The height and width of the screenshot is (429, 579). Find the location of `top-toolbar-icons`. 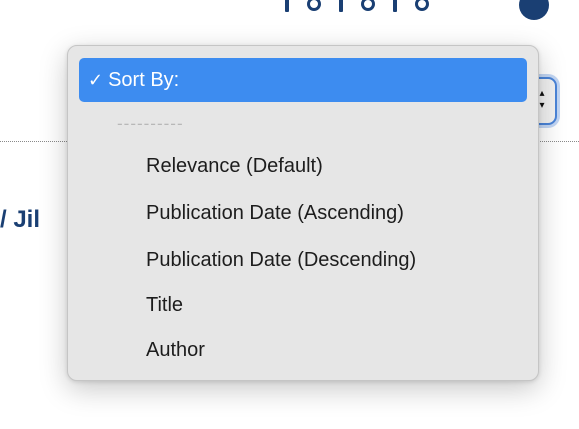

top-toolbar-icons is located at coordinates (357, 8).